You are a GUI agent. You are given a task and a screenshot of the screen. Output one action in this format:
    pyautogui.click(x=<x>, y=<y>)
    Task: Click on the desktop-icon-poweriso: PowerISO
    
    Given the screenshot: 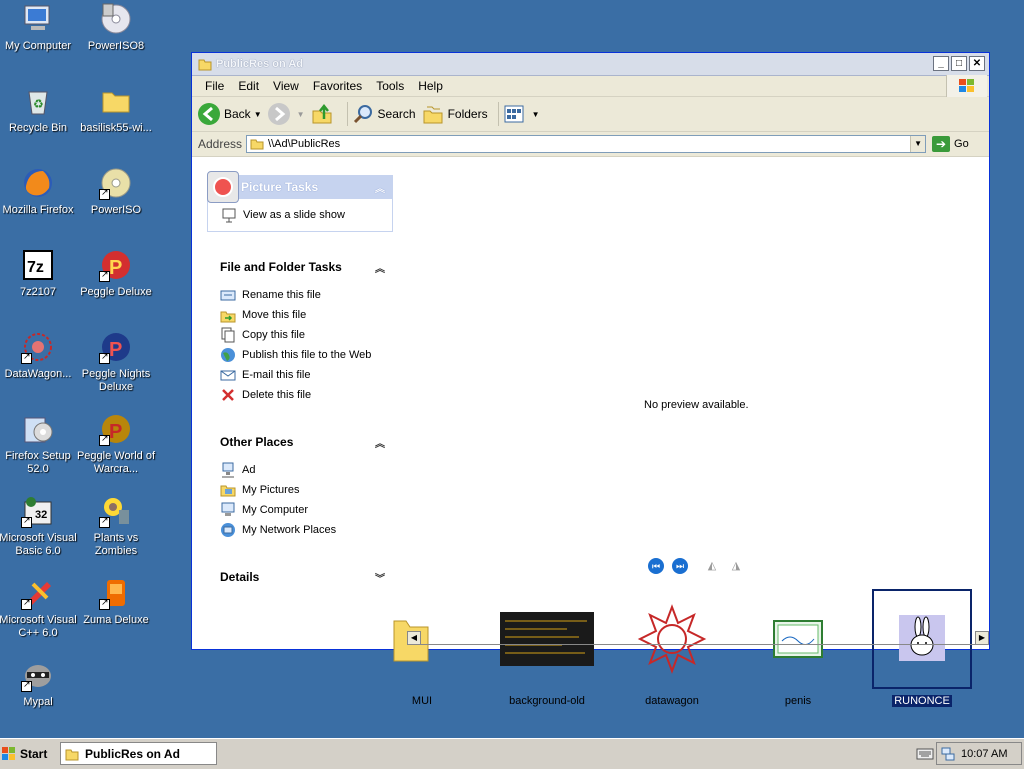 What is the action you would take?
    pyautogui.click(x=116, y=191)
    